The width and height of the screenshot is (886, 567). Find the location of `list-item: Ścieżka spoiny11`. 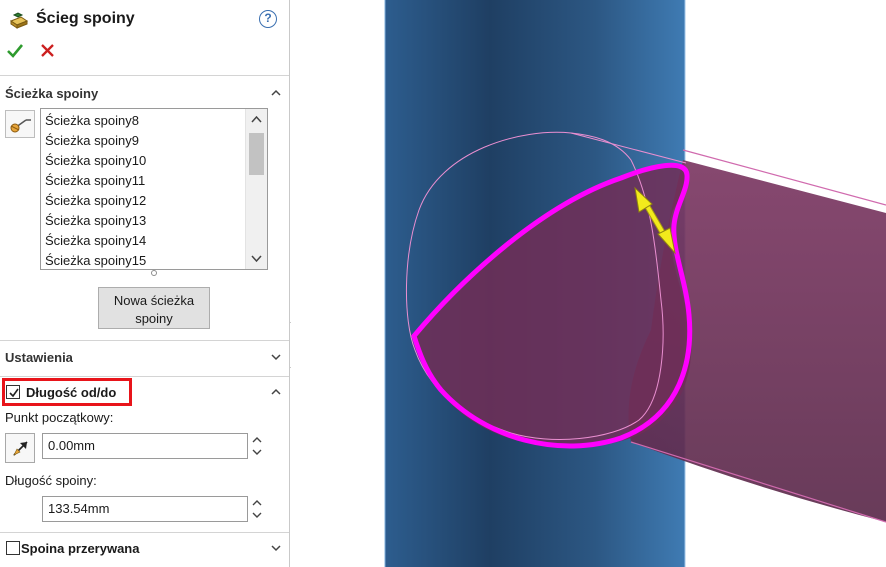

list-item: Ścieżka spoiny11 is located at coordinates (143, 181).